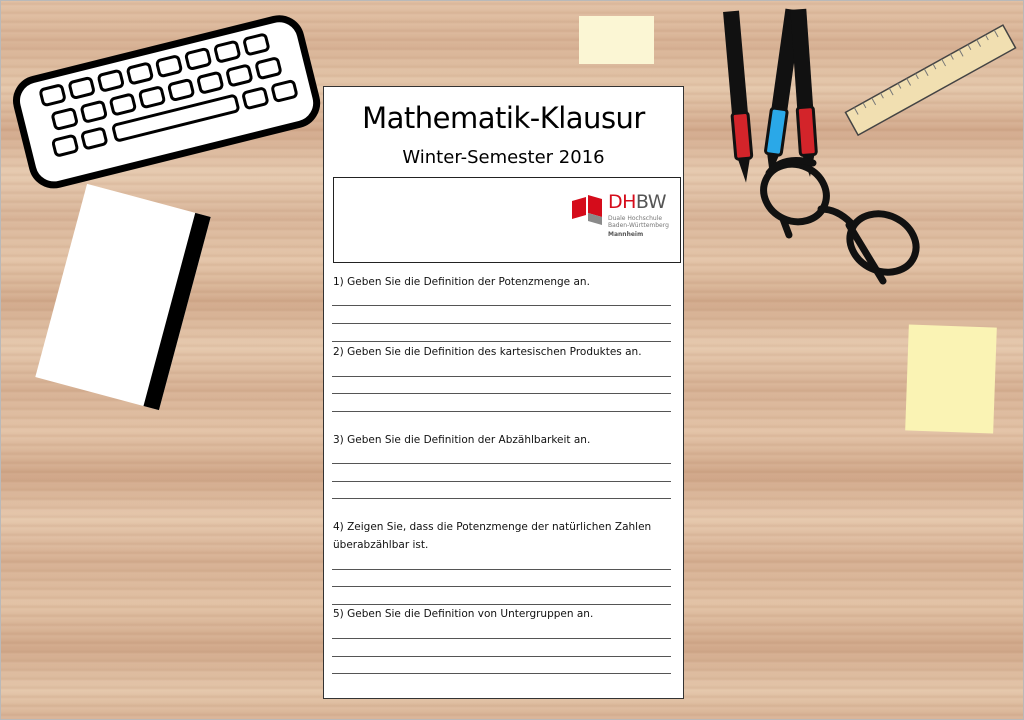 The height and width of the screenshot is (720, 1024). What do you see at coordinates (503, 157) in the screenshot?
I see `exam-subtitle: Winter-Semester 2016` at bounding box center [503, 157].